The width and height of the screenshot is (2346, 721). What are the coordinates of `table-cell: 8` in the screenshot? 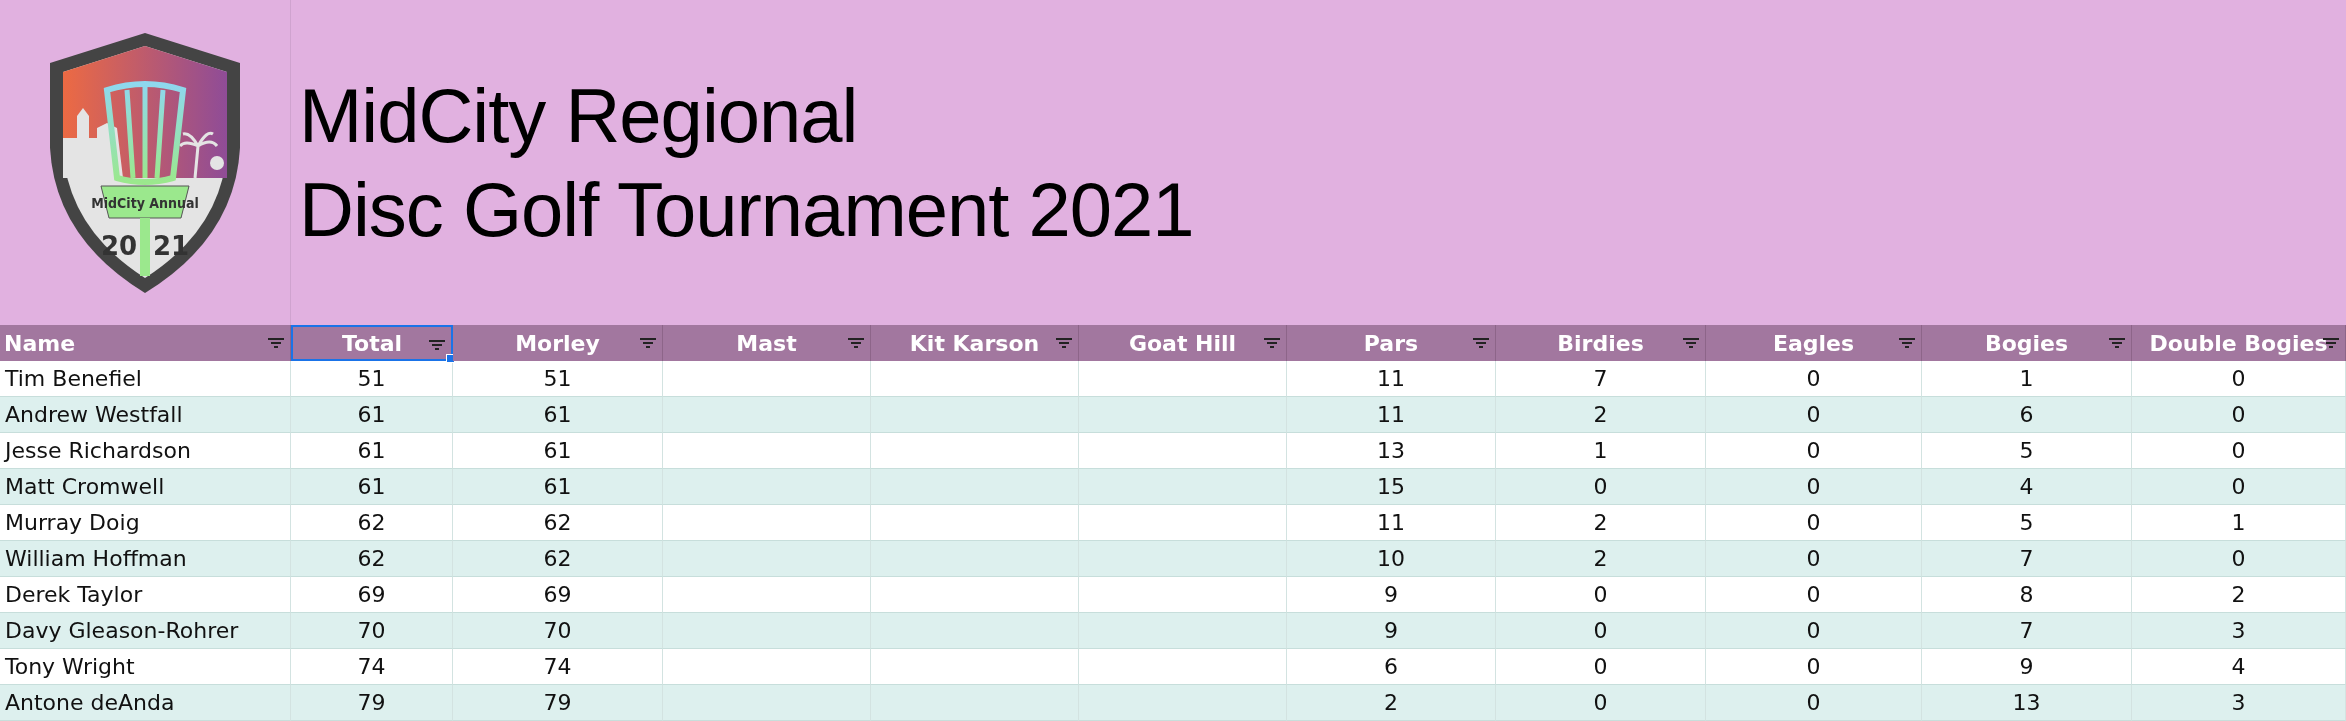 It's located at (2027, 595).